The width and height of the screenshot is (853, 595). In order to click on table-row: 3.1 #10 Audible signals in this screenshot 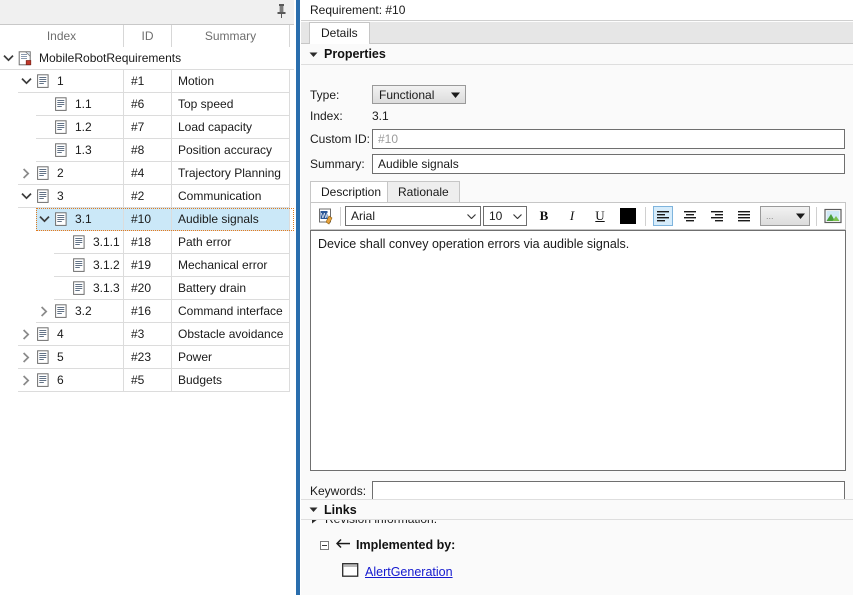, I will do `click(147, 219)`.